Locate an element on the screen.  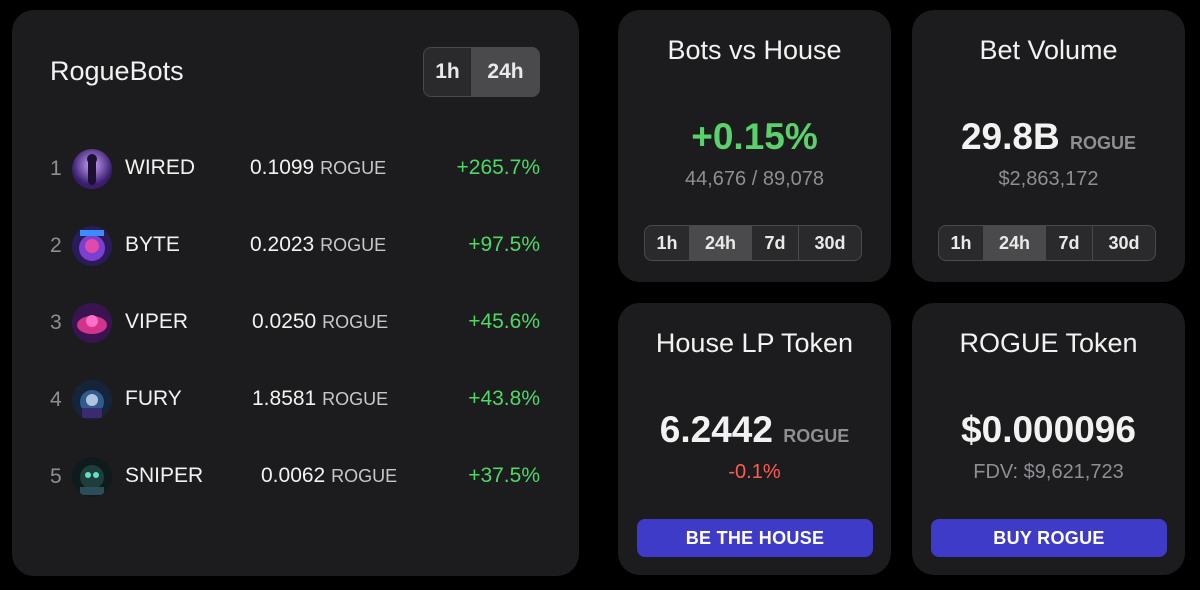
bots-vs-house-period-selector: 1h 24h 7d 30d is located at coordinates (753, 243).